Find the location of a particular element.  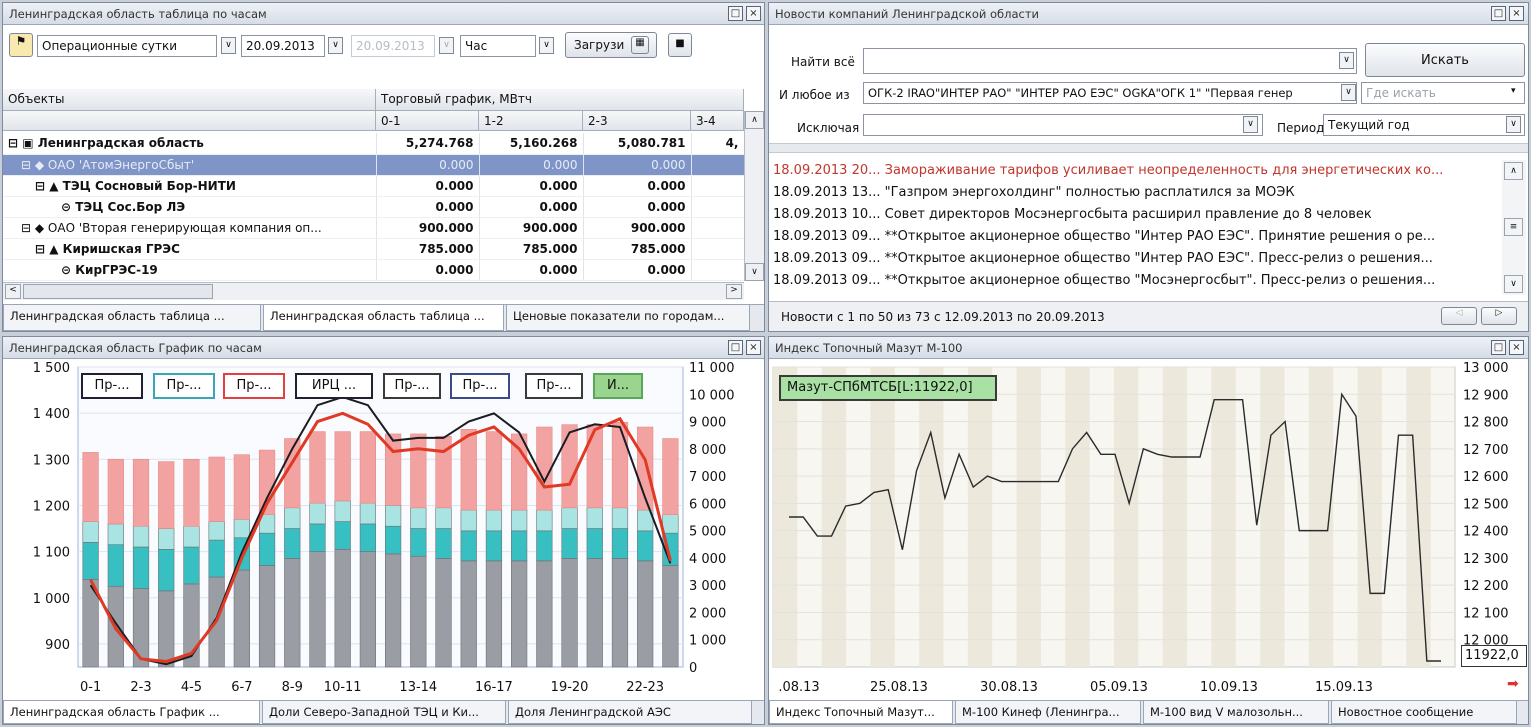

col-objects: Объекты is located at coordinates (189, 100).